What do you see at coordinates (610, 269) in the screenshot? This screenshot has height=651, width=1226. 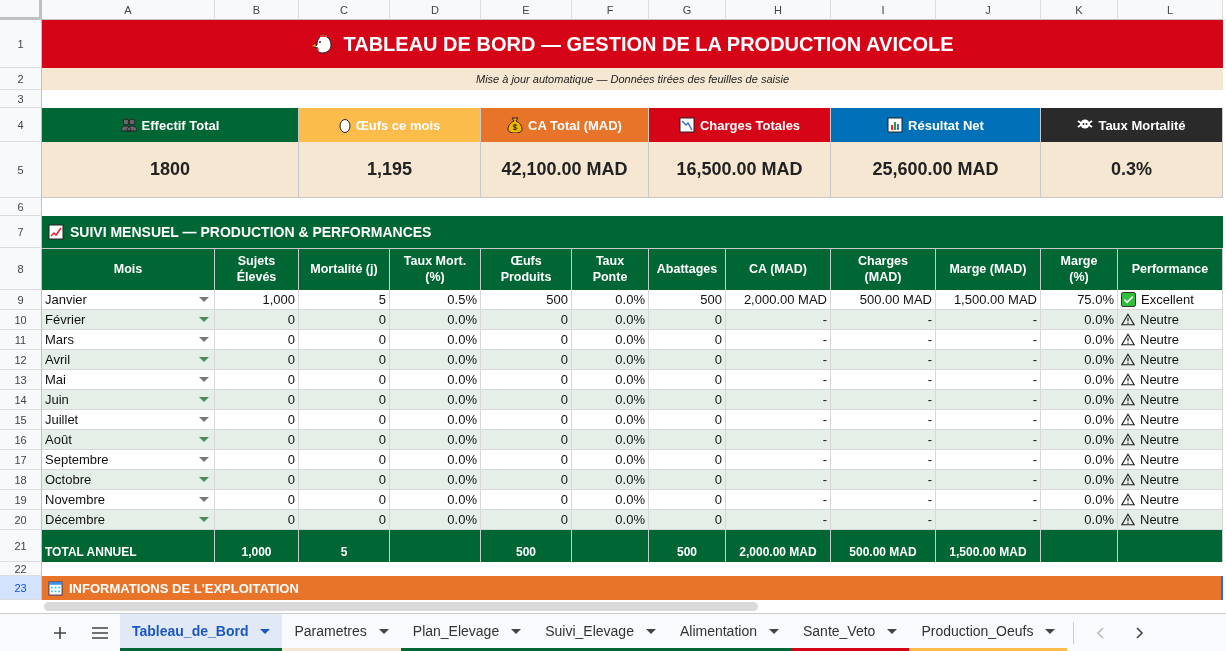 I see `column-heading: Taux Ponte` at bounding box center [610, 269].